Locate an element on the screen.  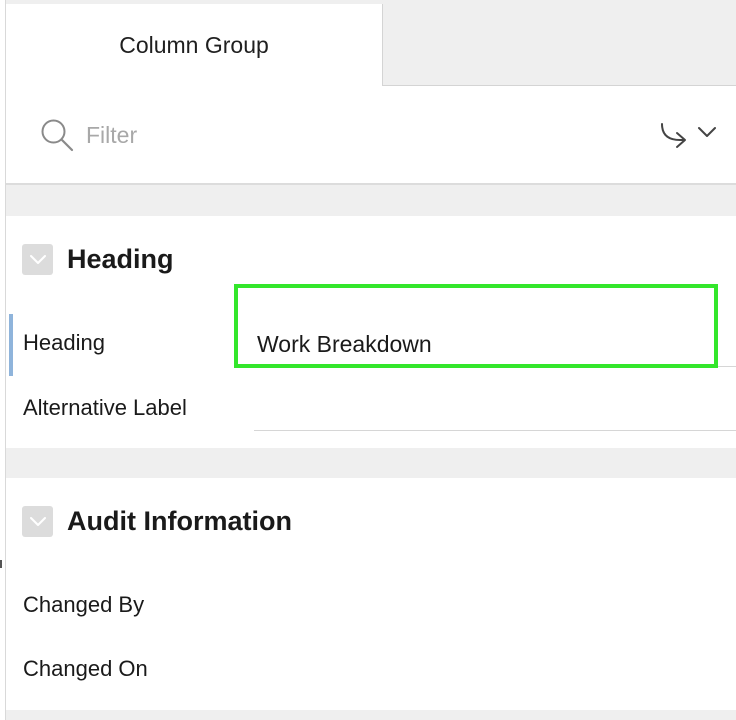
collapse-audit-button is located at coordinates (37, 521).